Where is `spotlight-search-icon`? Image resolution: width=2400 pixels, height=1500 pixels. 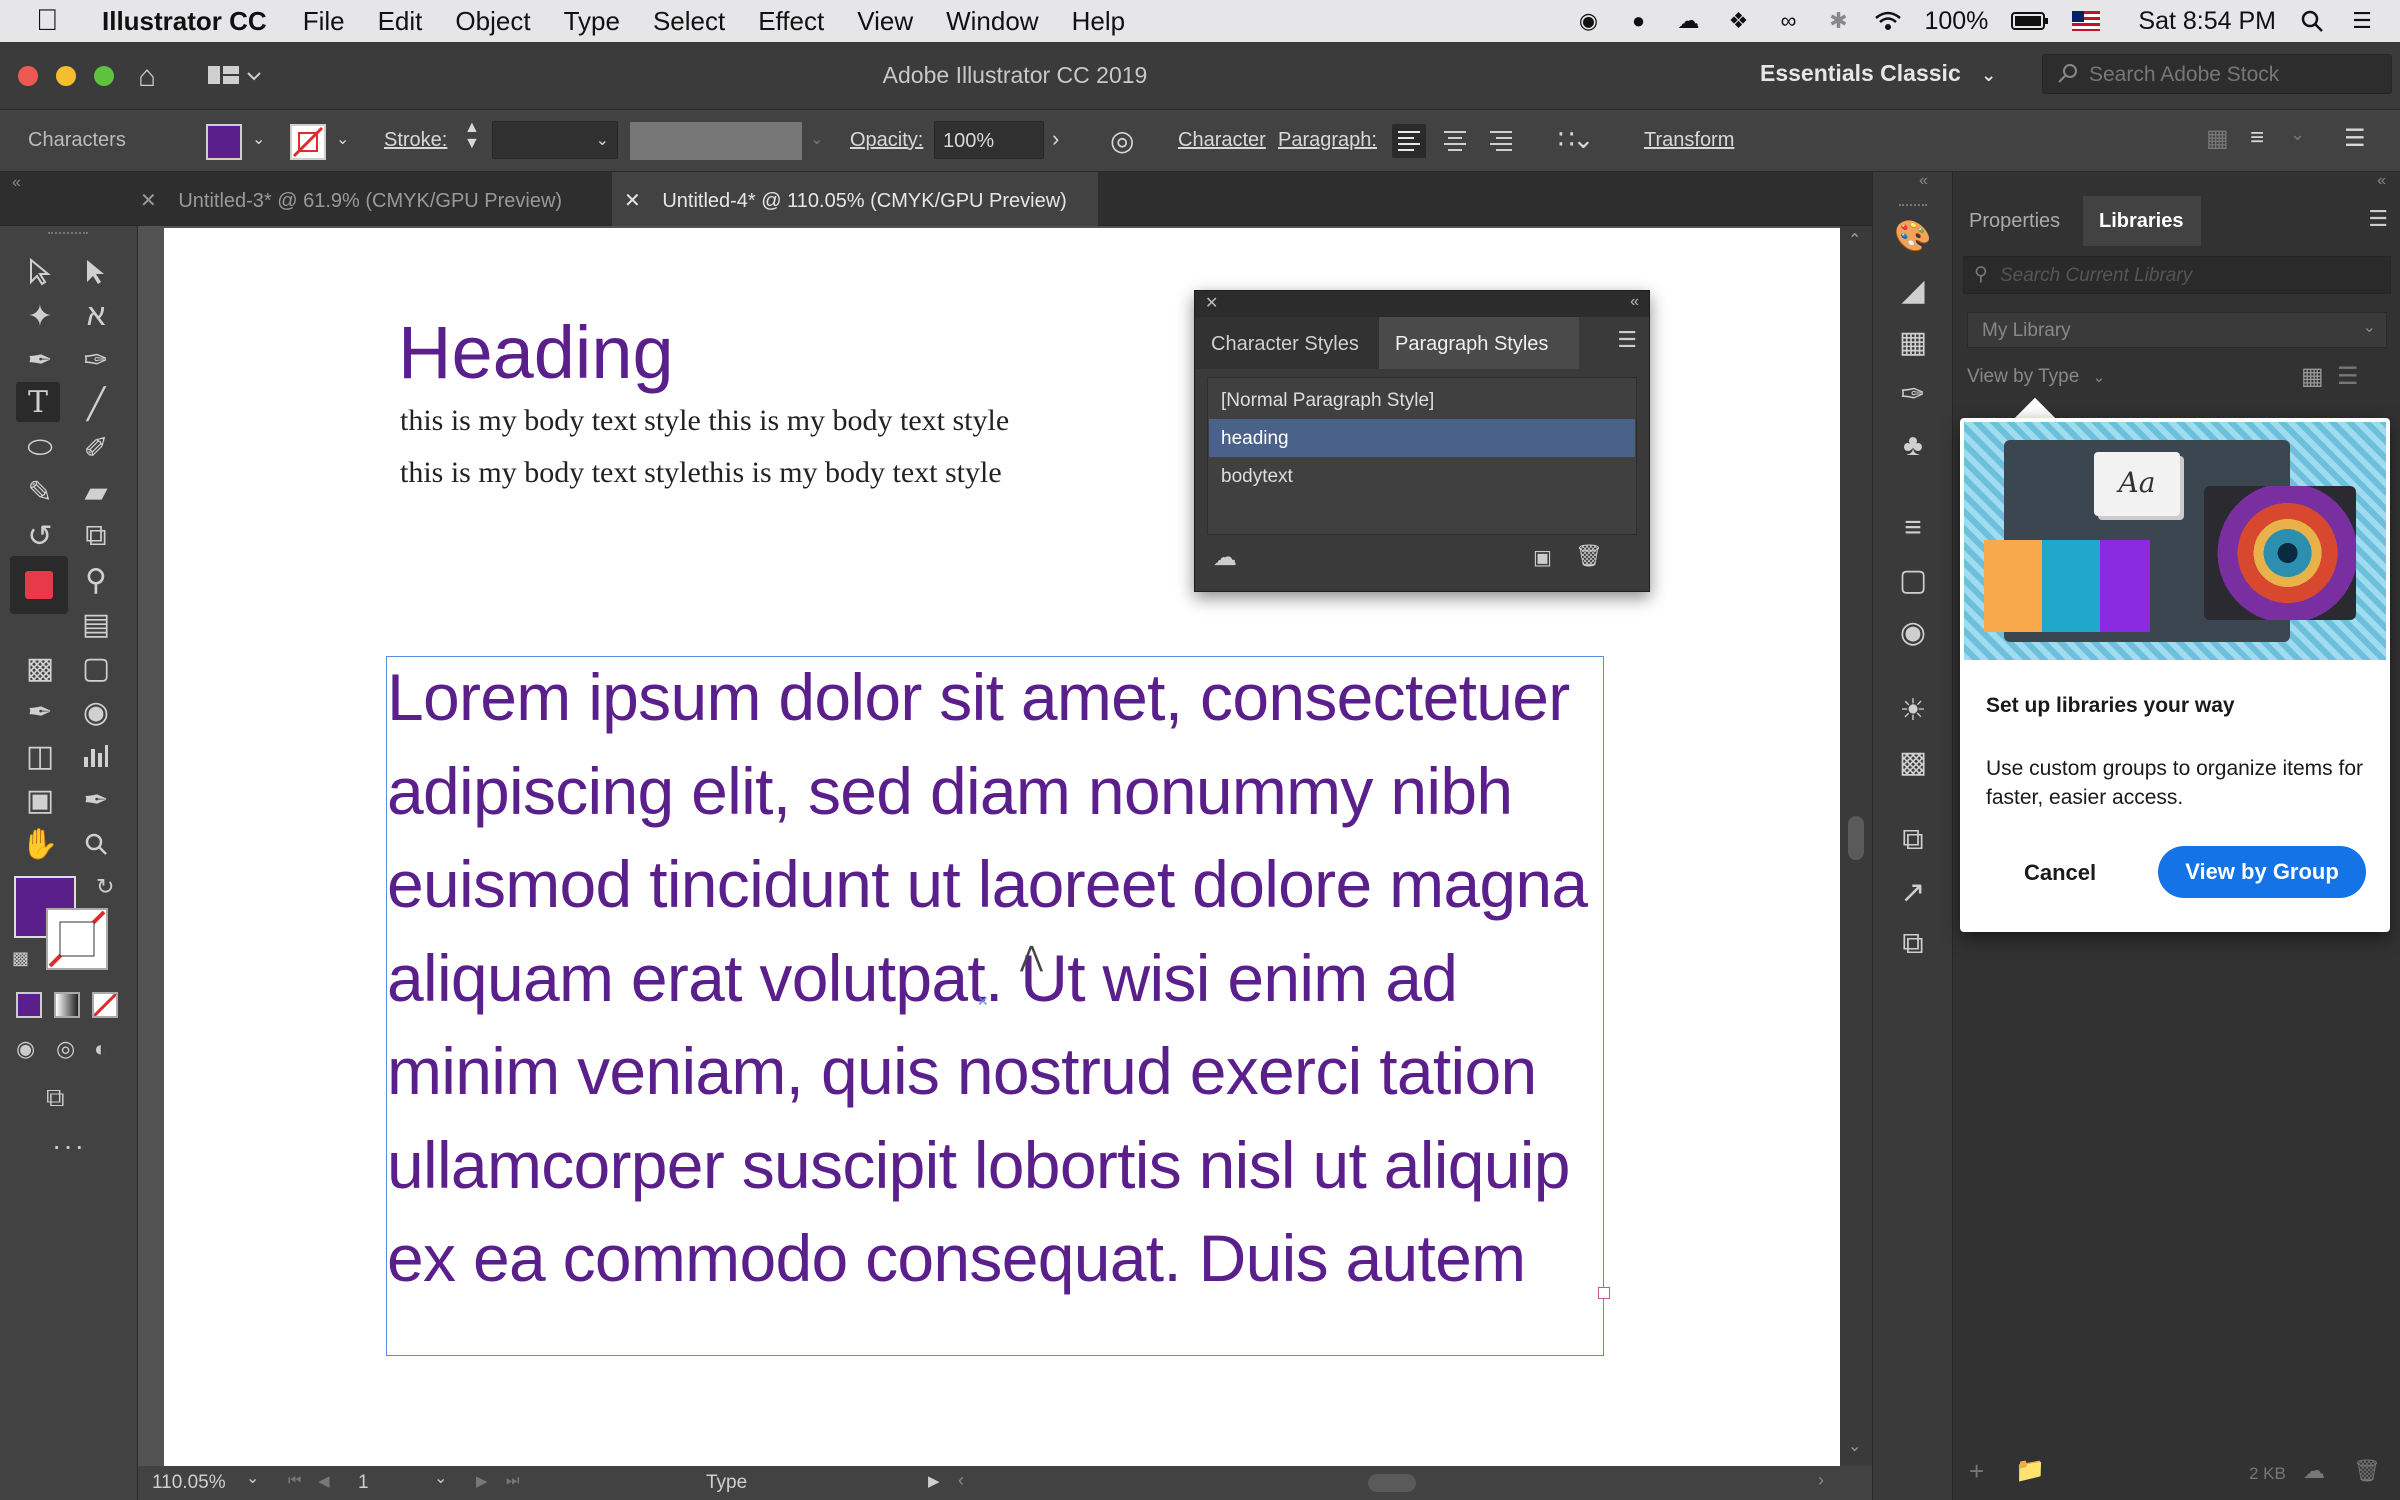 spotlight-search-icon is located at coordinates (2312, 21).